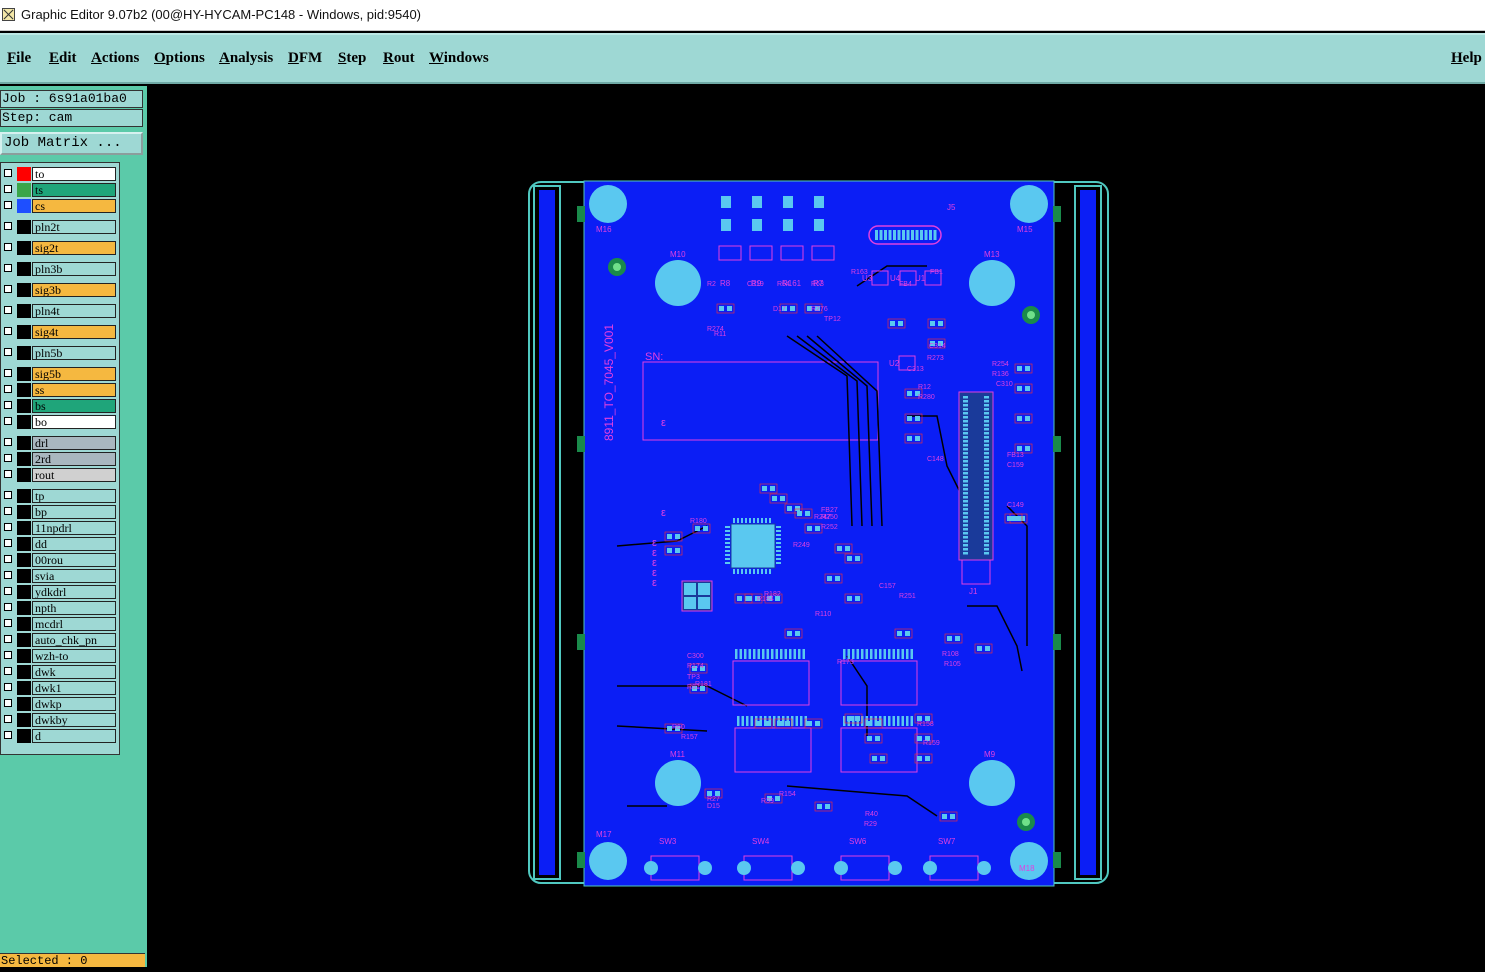  What do you see at coordinates (1466, 58) in the screenshot?
I see `menu-help: Help` at bounding box center [1466, 58].